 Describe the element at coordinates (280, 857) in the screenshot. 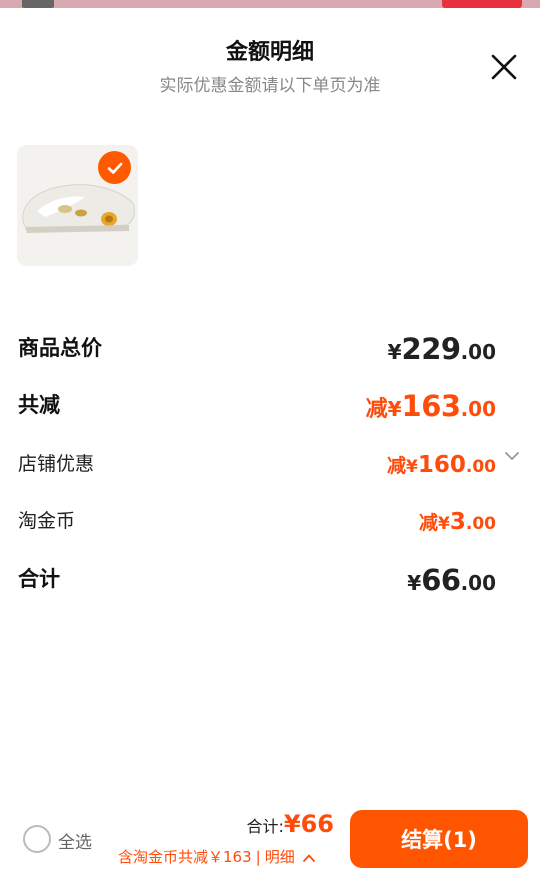

I see `detail-link: 明细` at that location.